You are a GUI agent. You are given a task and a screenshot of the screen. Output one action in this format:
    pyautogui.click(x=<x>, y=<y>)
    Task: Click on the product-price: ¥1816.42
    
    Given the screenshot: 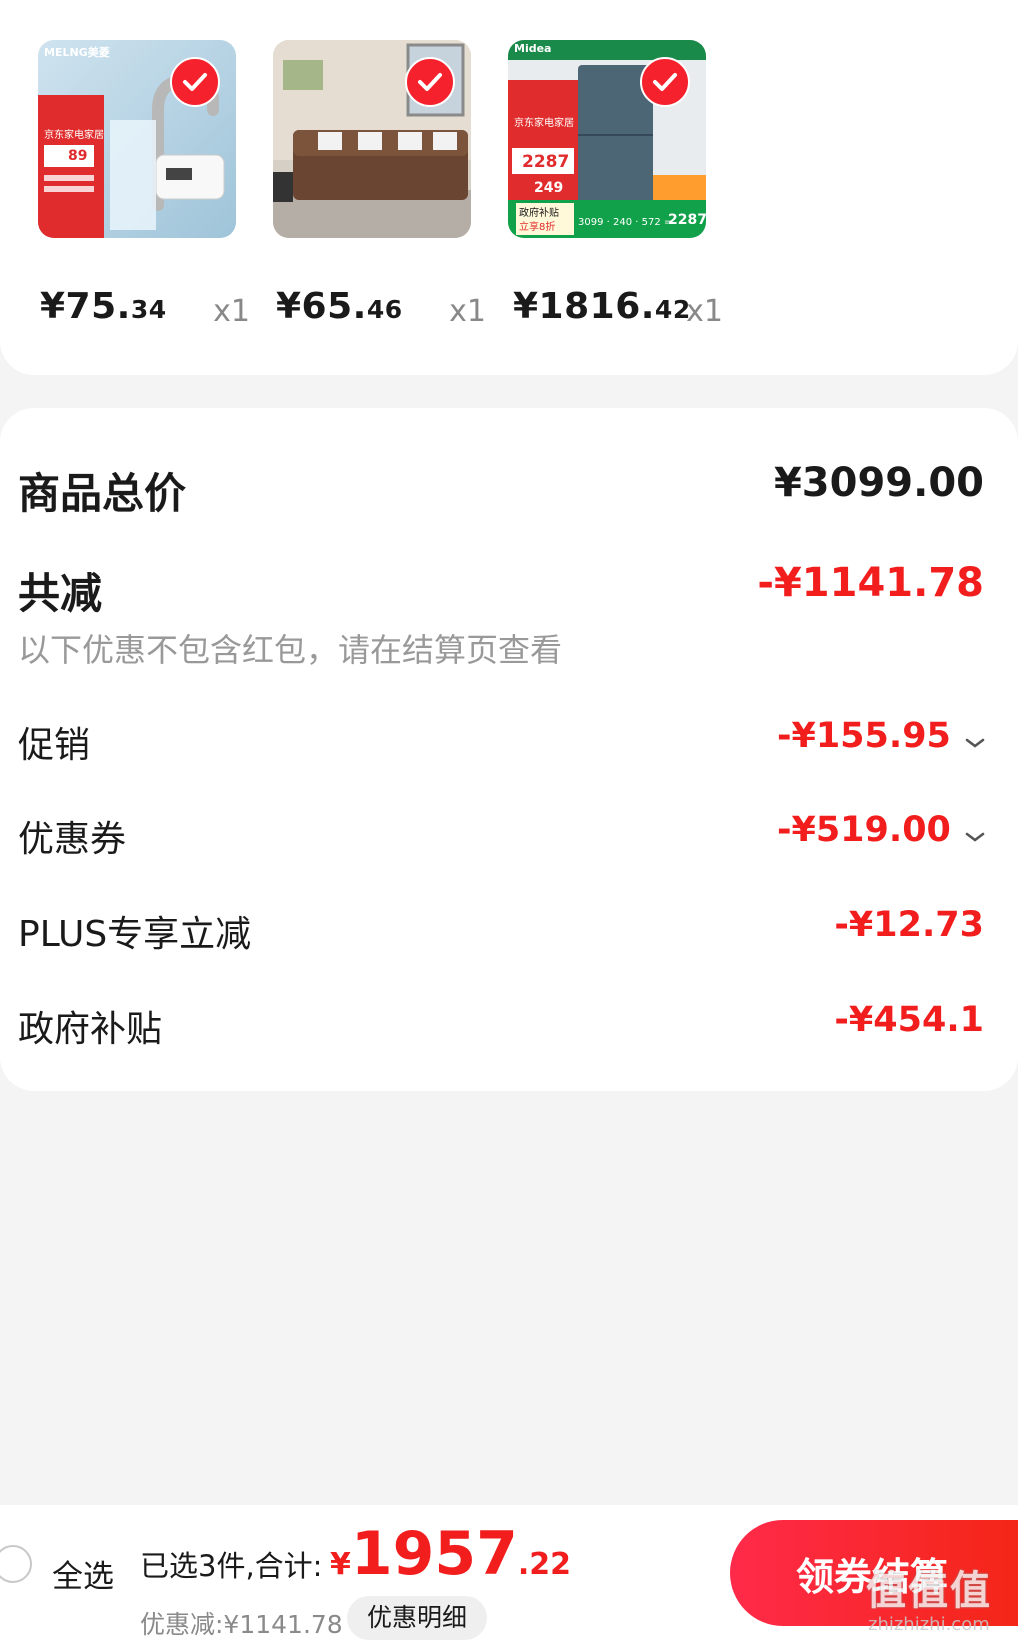 What is the action you would take?
    pyautogui.click(x=602, y=306)
    